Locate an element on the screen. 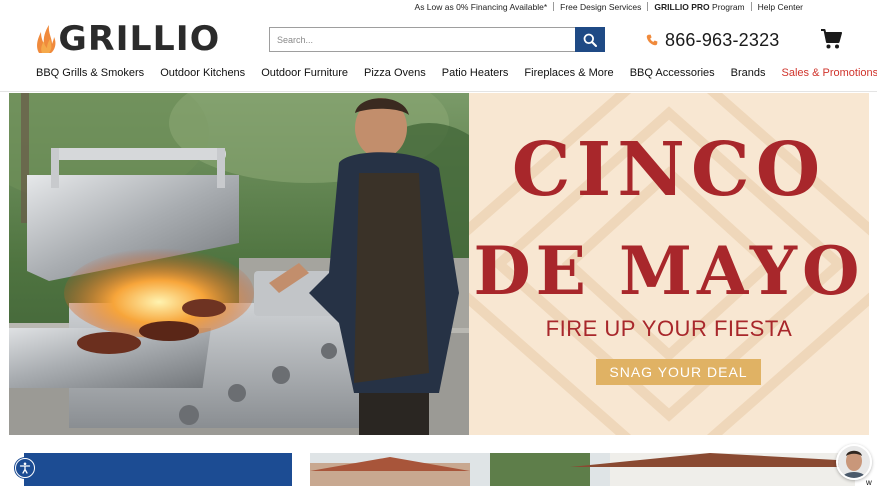 Image resolution: width=877 pixels, height=486 pixels. nav-bbq-accessories: BBQ Accessories is located at coordinates (672, 73).